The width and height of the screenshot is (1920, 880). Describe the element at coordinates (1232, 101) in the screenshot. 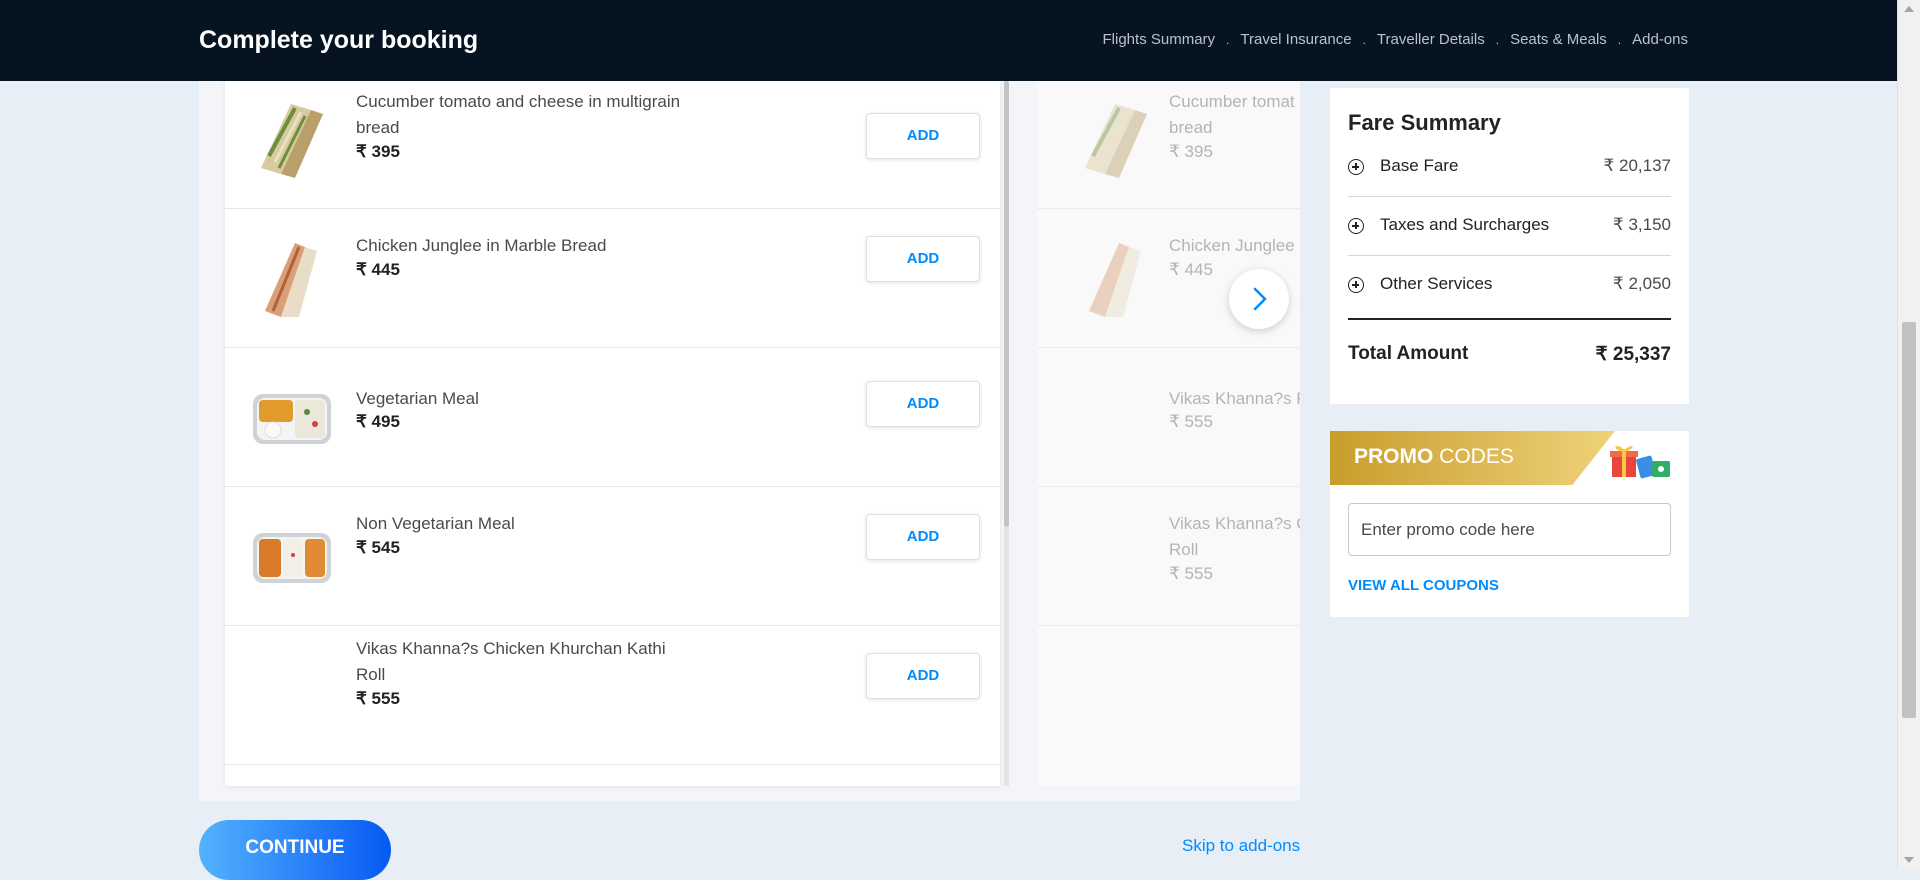

I see `preview-meal-name: Cucumber tomat` at that location.